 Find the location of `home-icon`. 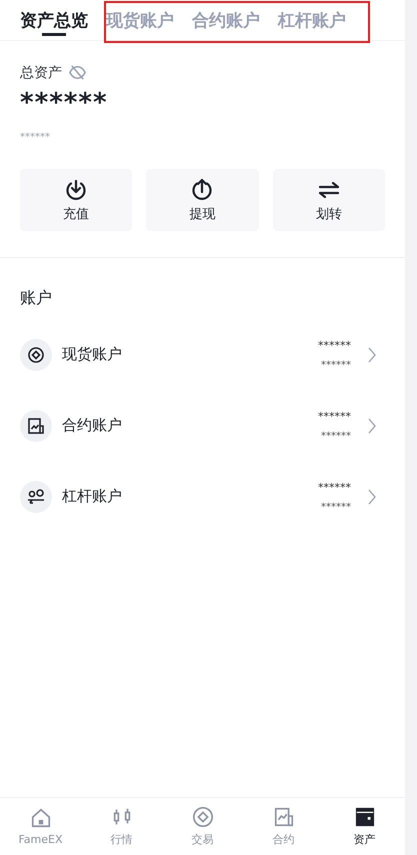

home-icon is located at coordinates (41, 818).